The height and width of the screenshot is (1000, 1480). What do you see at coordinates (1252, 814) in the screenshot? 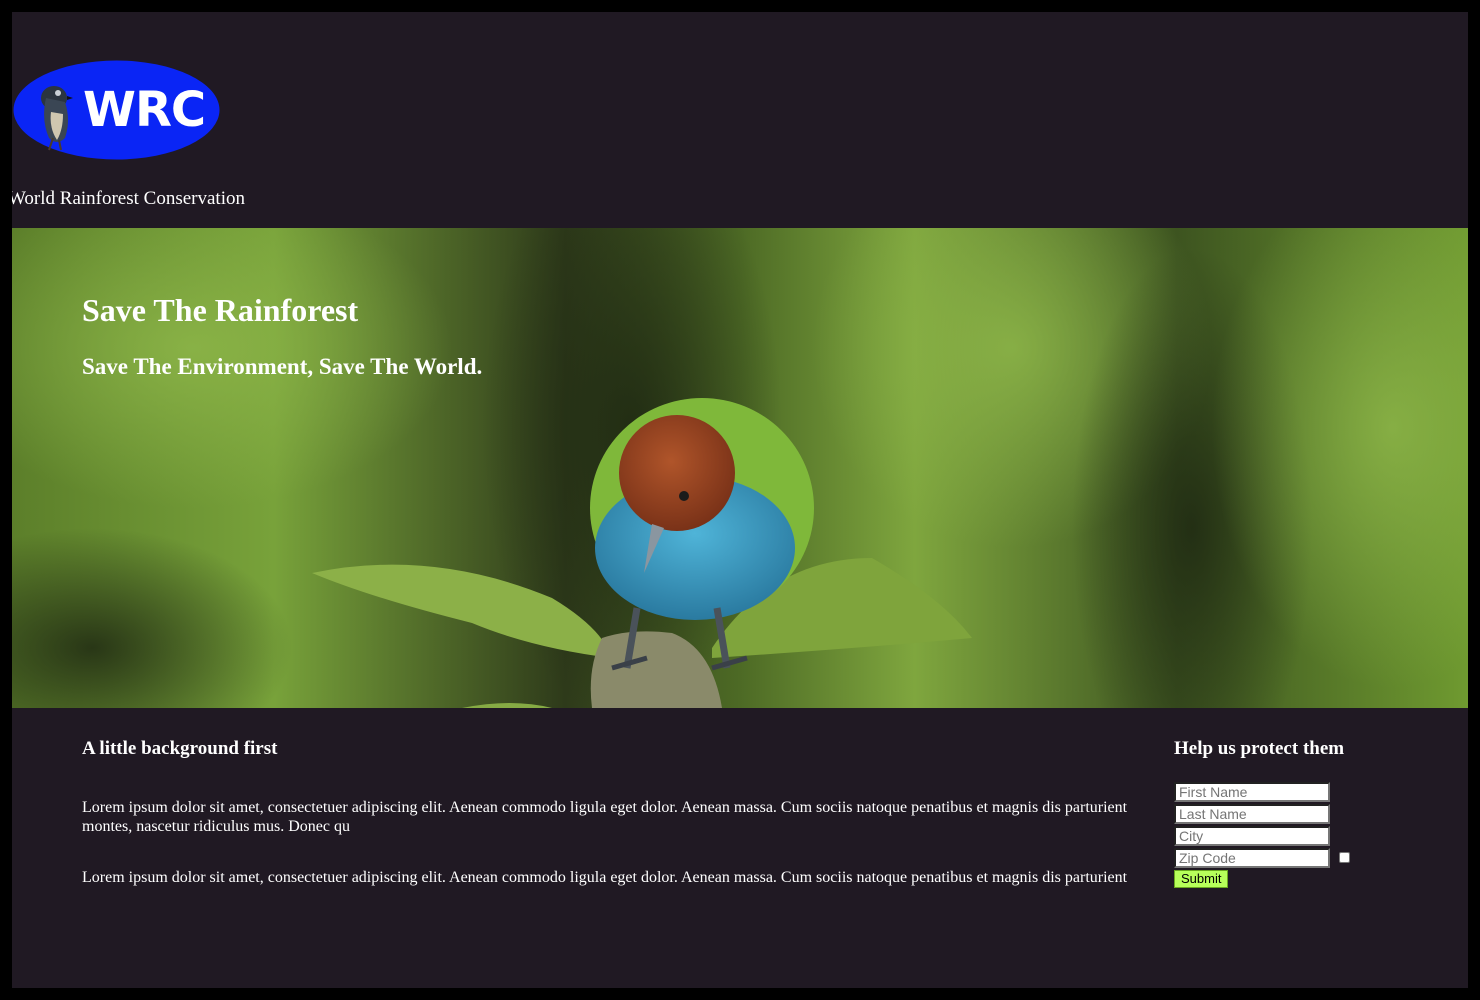
I see `last-name-field` at bounding box center [1252, 814].